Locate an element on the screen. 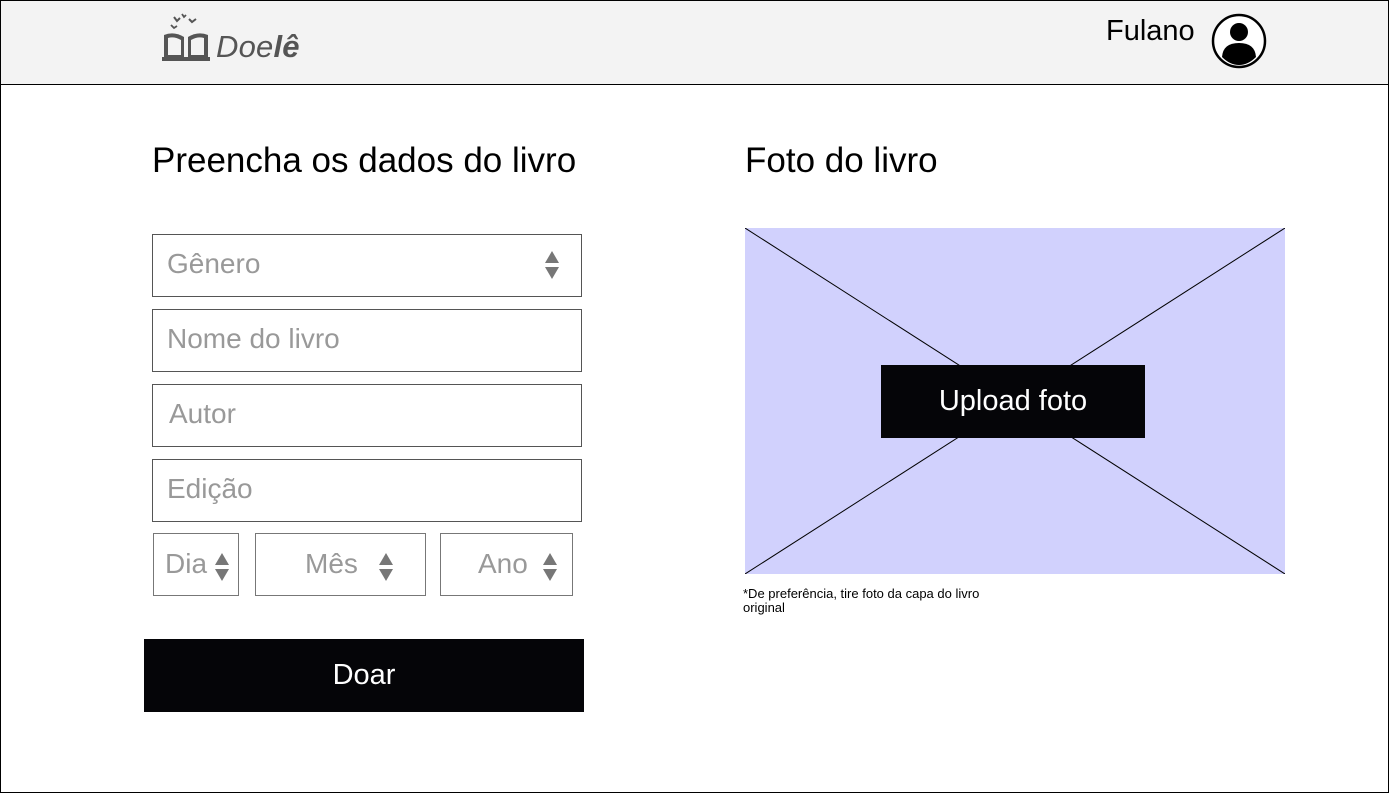  author-placeholder: Autor is located at coordinates (202, 413).